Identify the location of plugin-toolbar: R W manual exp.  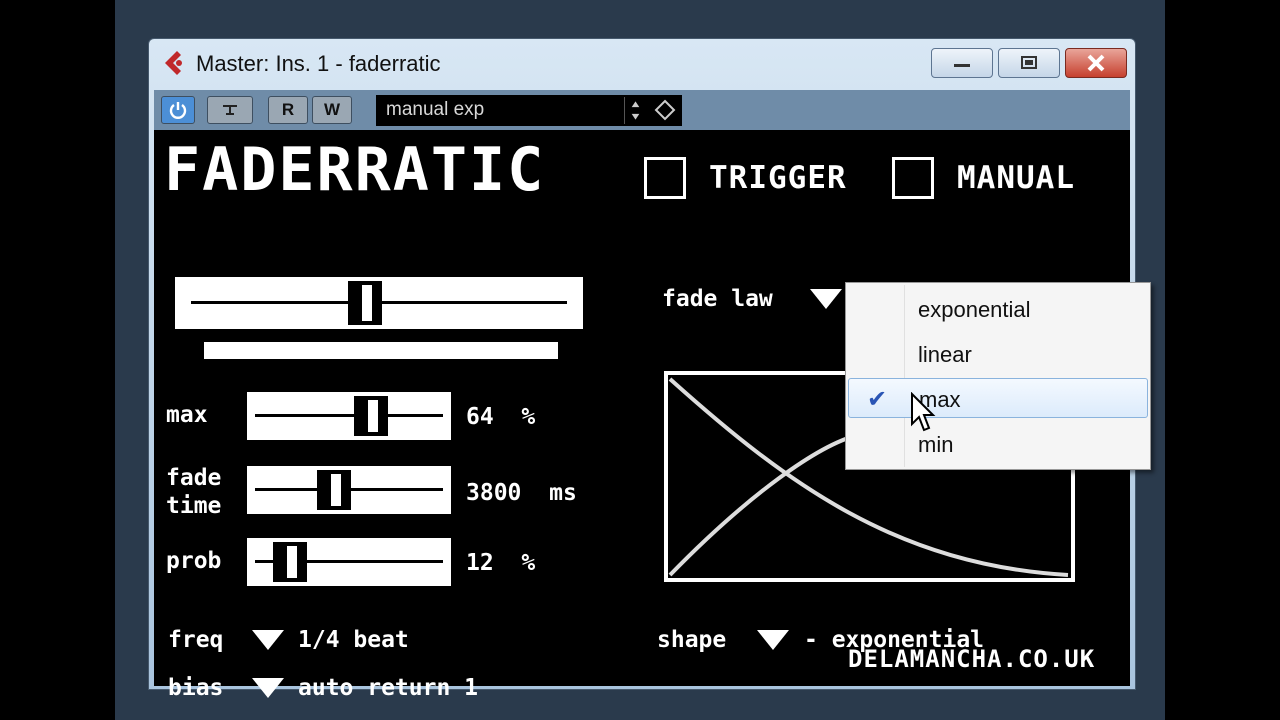
(642, 110).